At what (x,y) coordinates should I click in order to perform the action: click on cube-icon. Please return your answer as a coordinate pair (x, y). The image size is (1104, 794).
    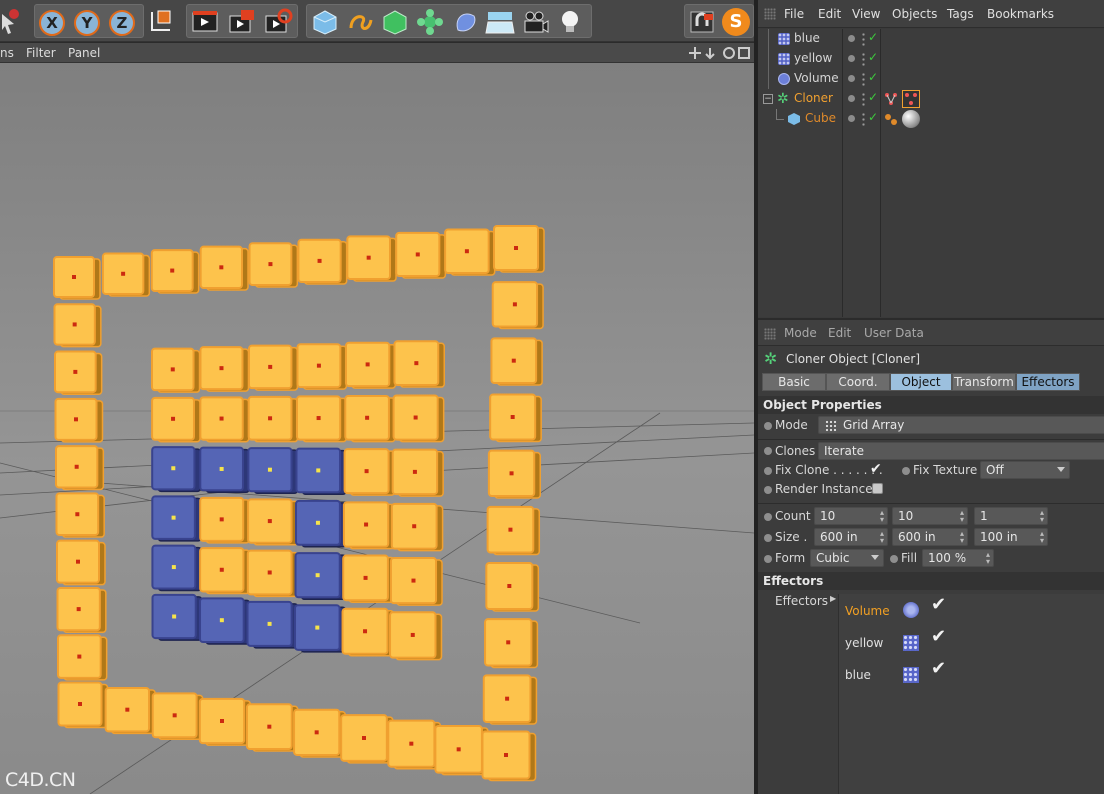
    Looking at the image, I should click on (325, 22).